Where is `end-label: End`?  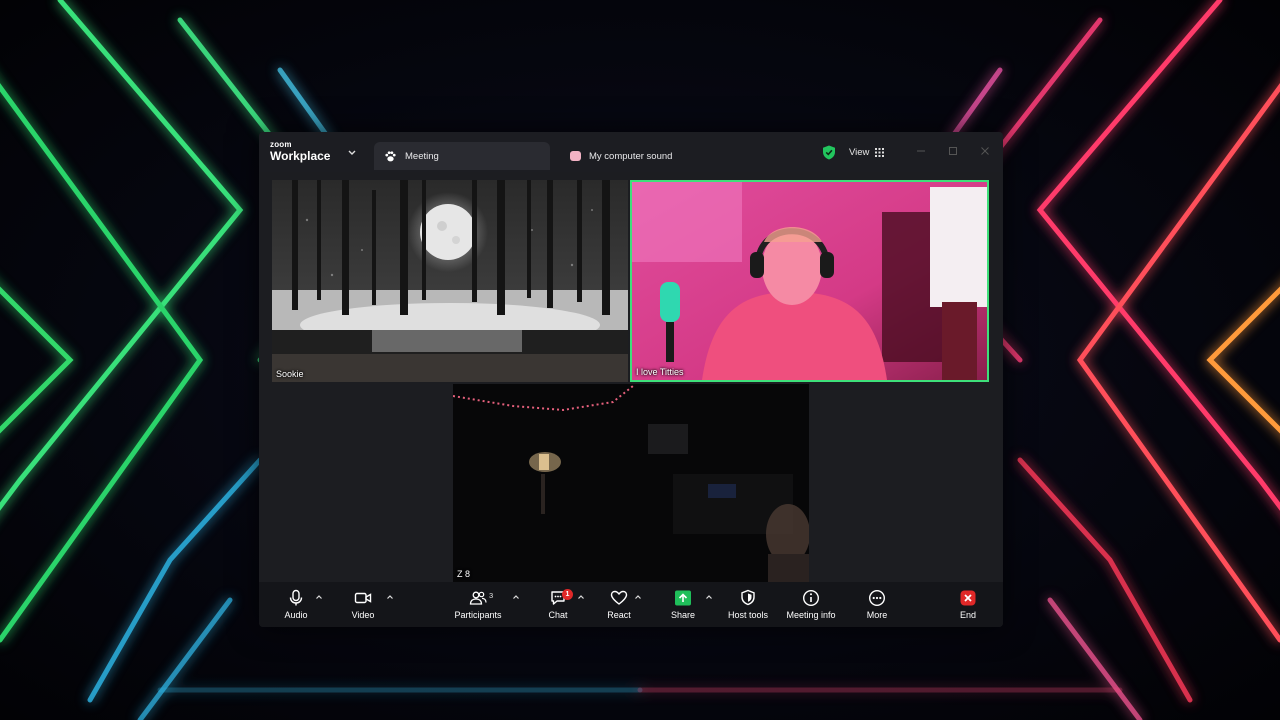
end-label: End is located at coordinates (967, 615).